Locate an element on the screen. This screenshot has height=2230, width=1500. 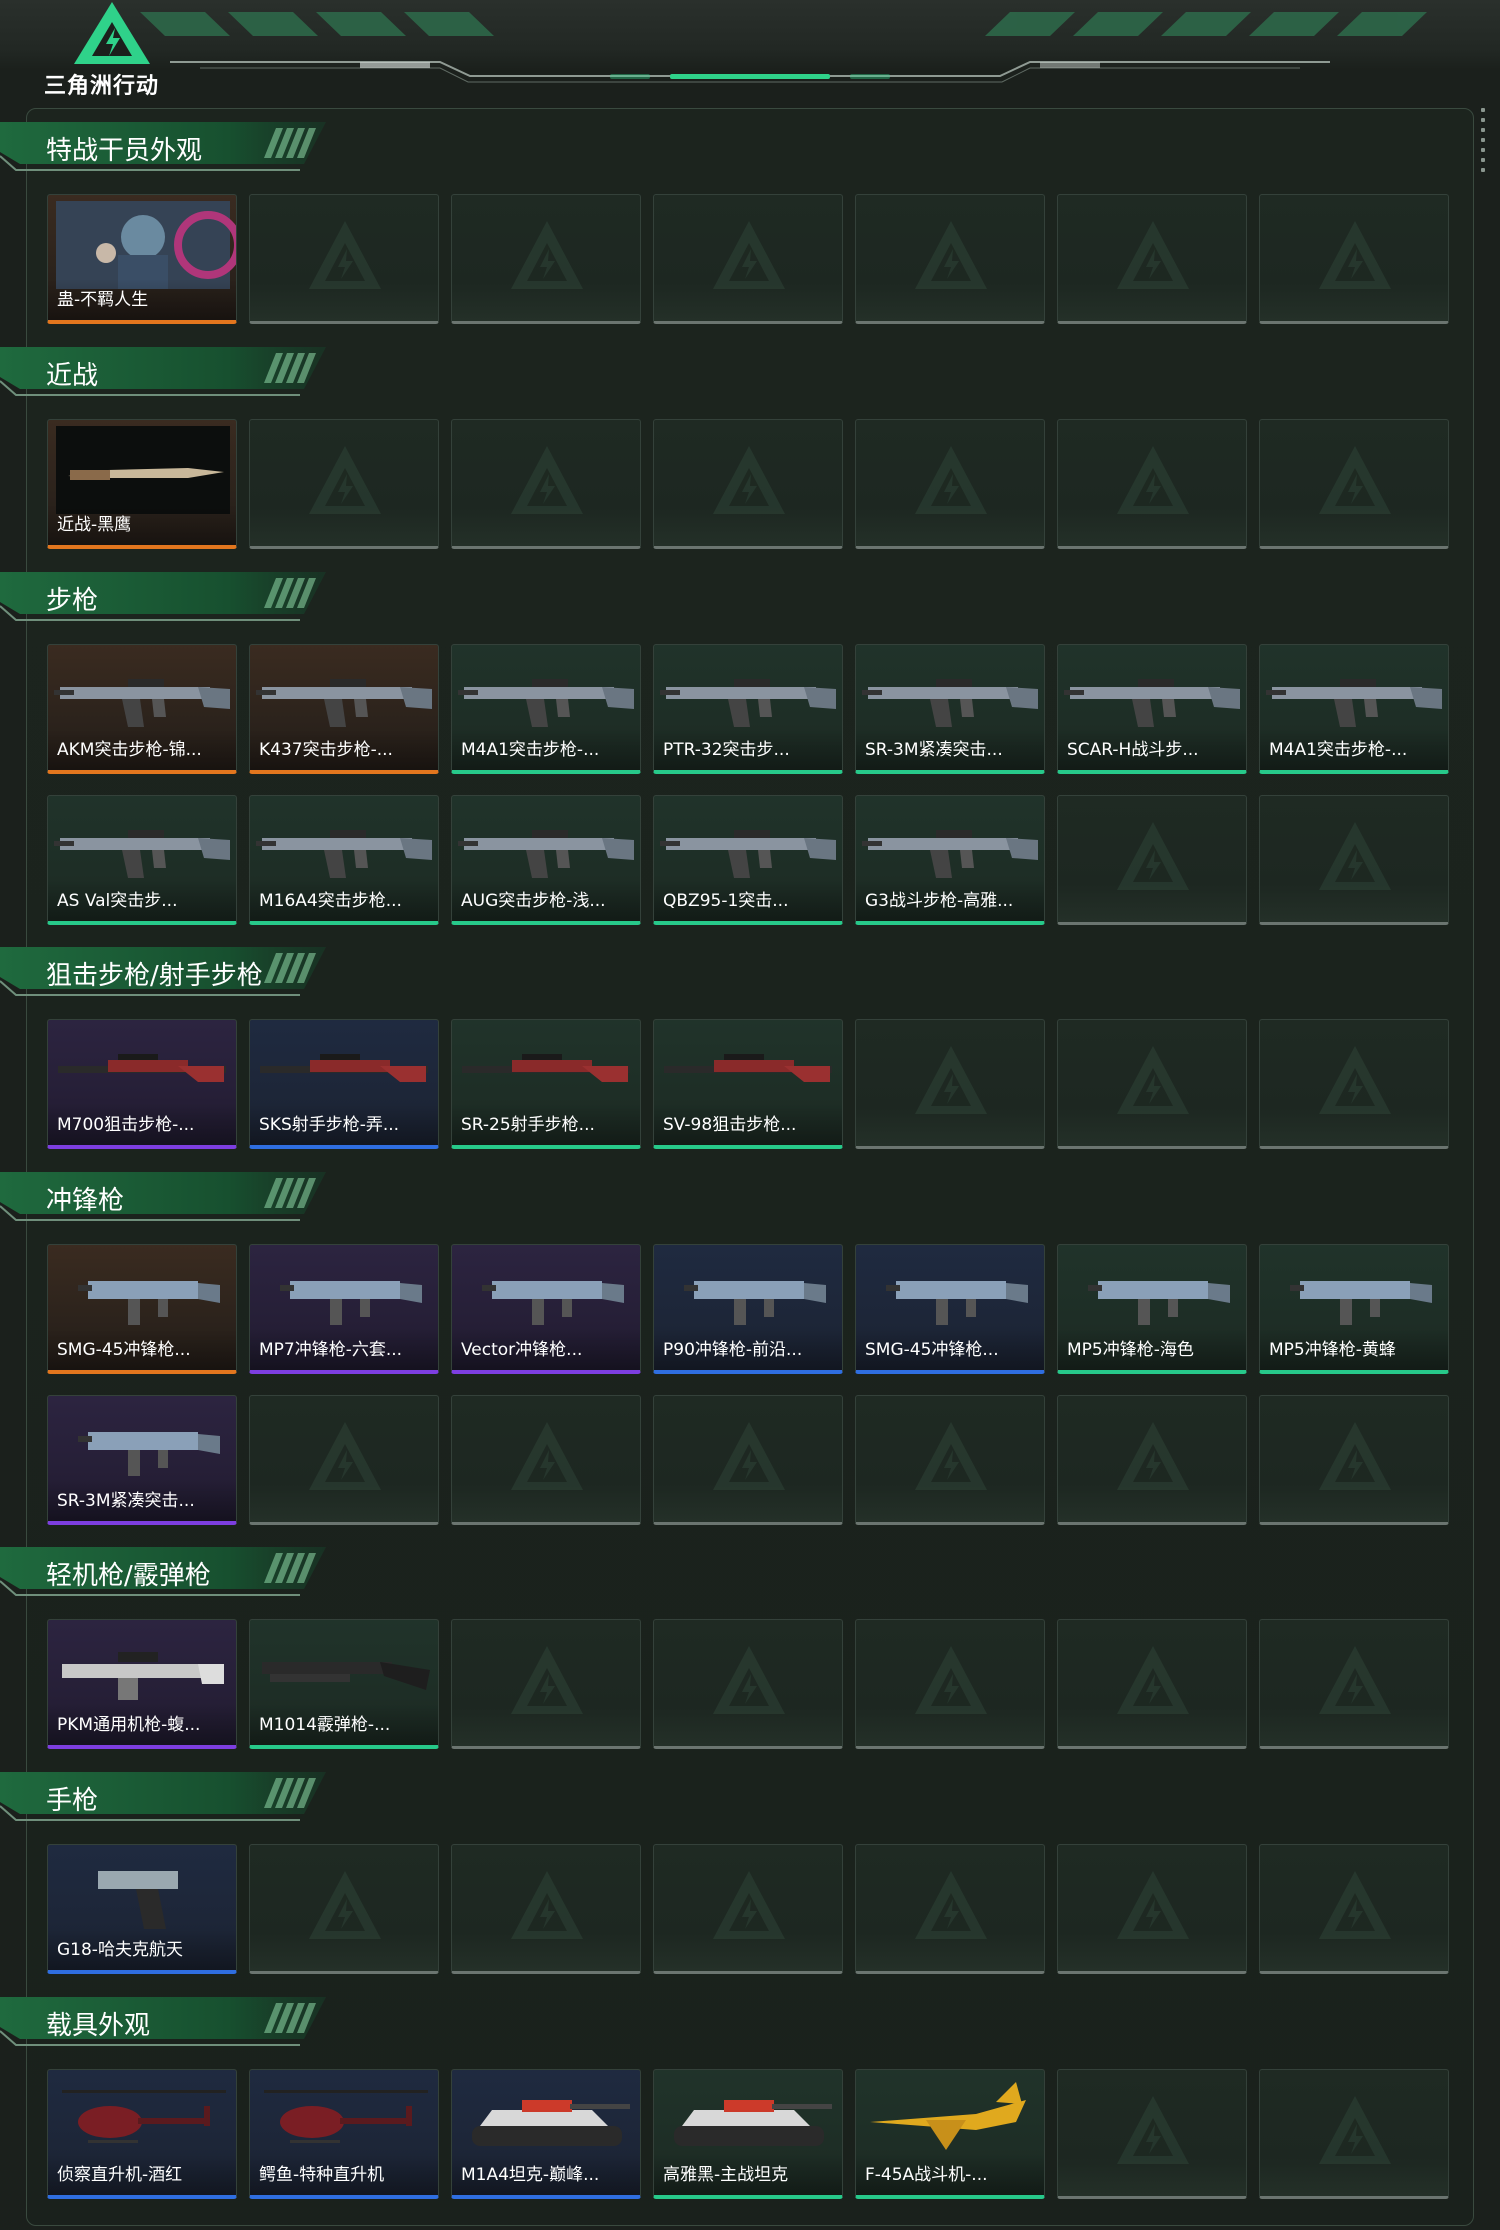
section-header: 冲锋枪 is located at coordinates (165, 1198).